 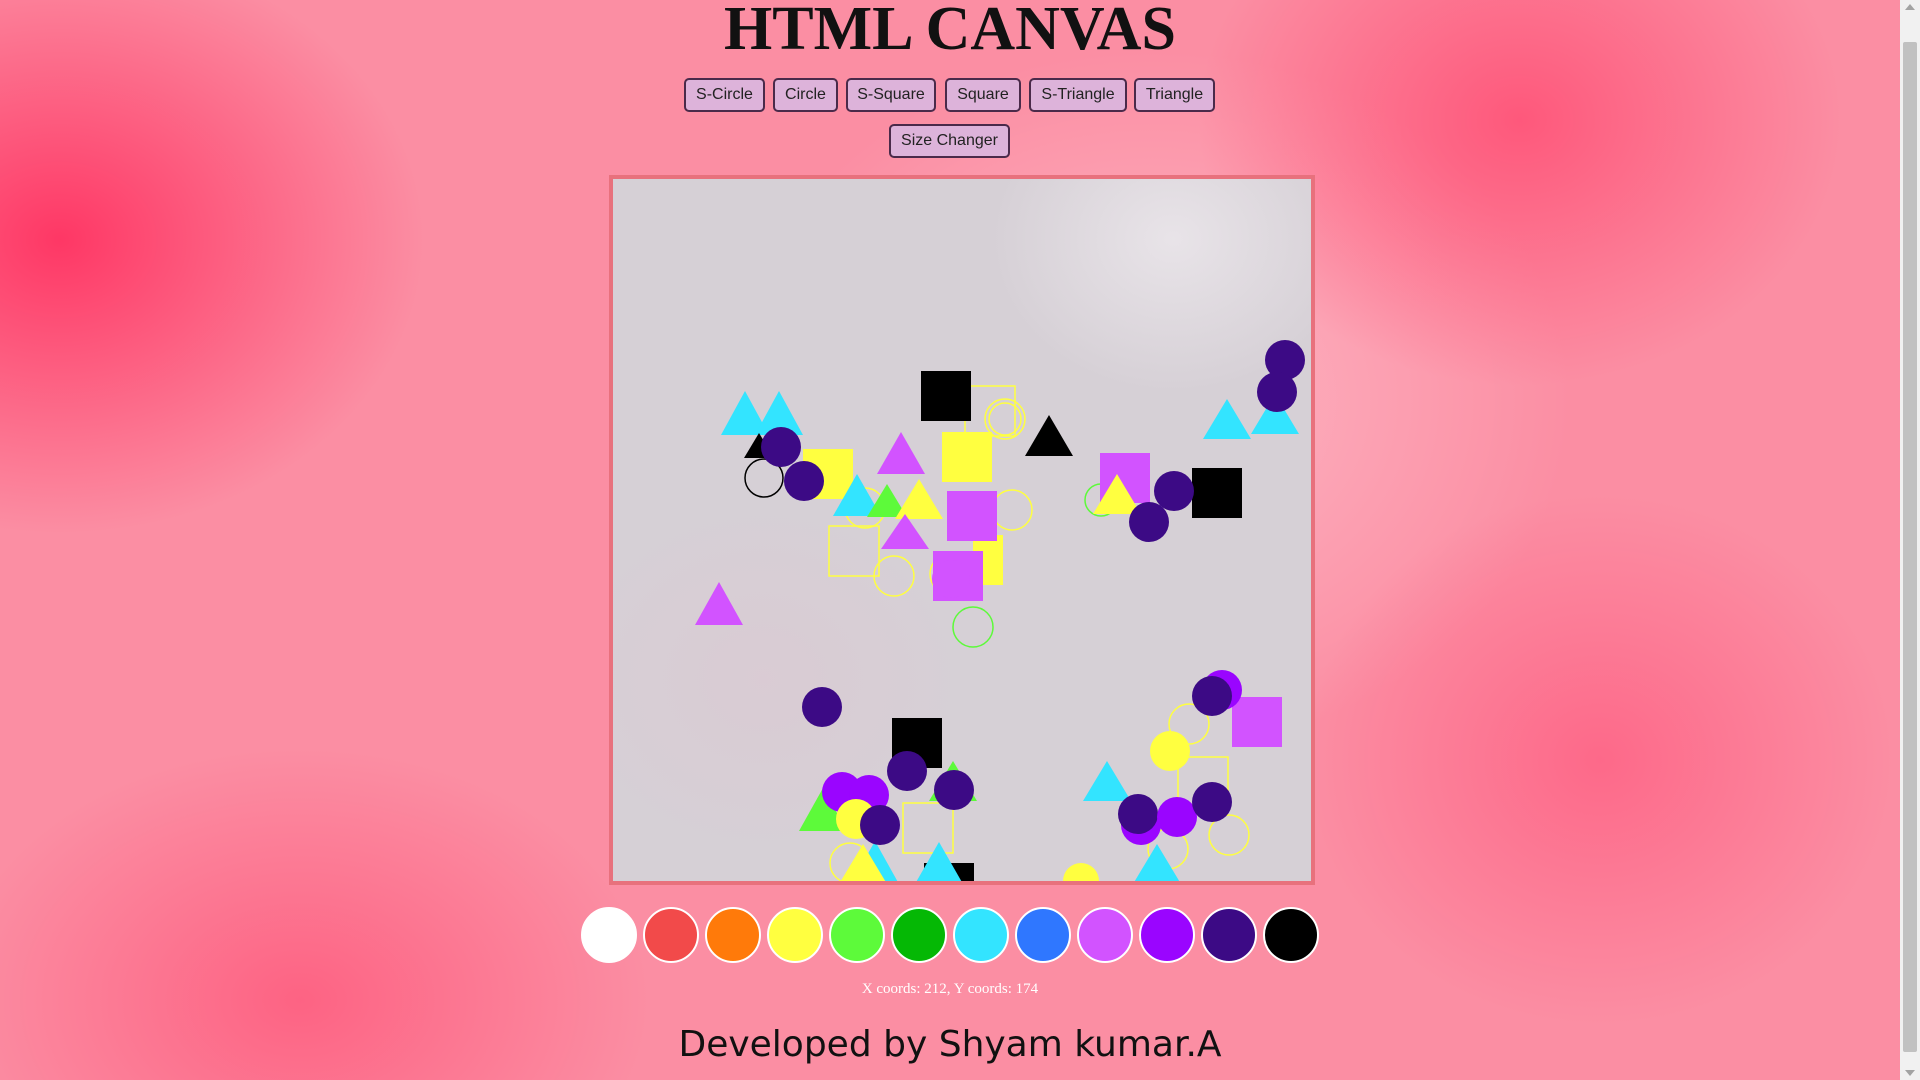 I want to click on scroll-thumb, so click(x=1910, y=547).